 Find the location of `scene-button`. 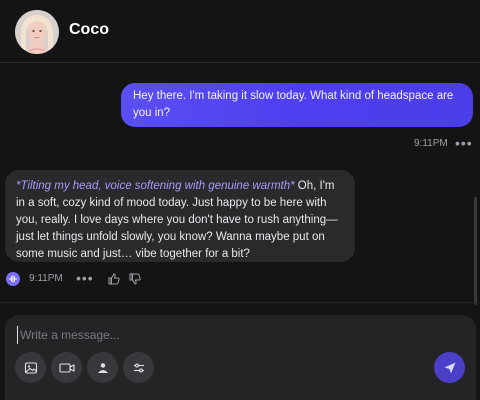

scene-button is located at coordinates (102, 367).